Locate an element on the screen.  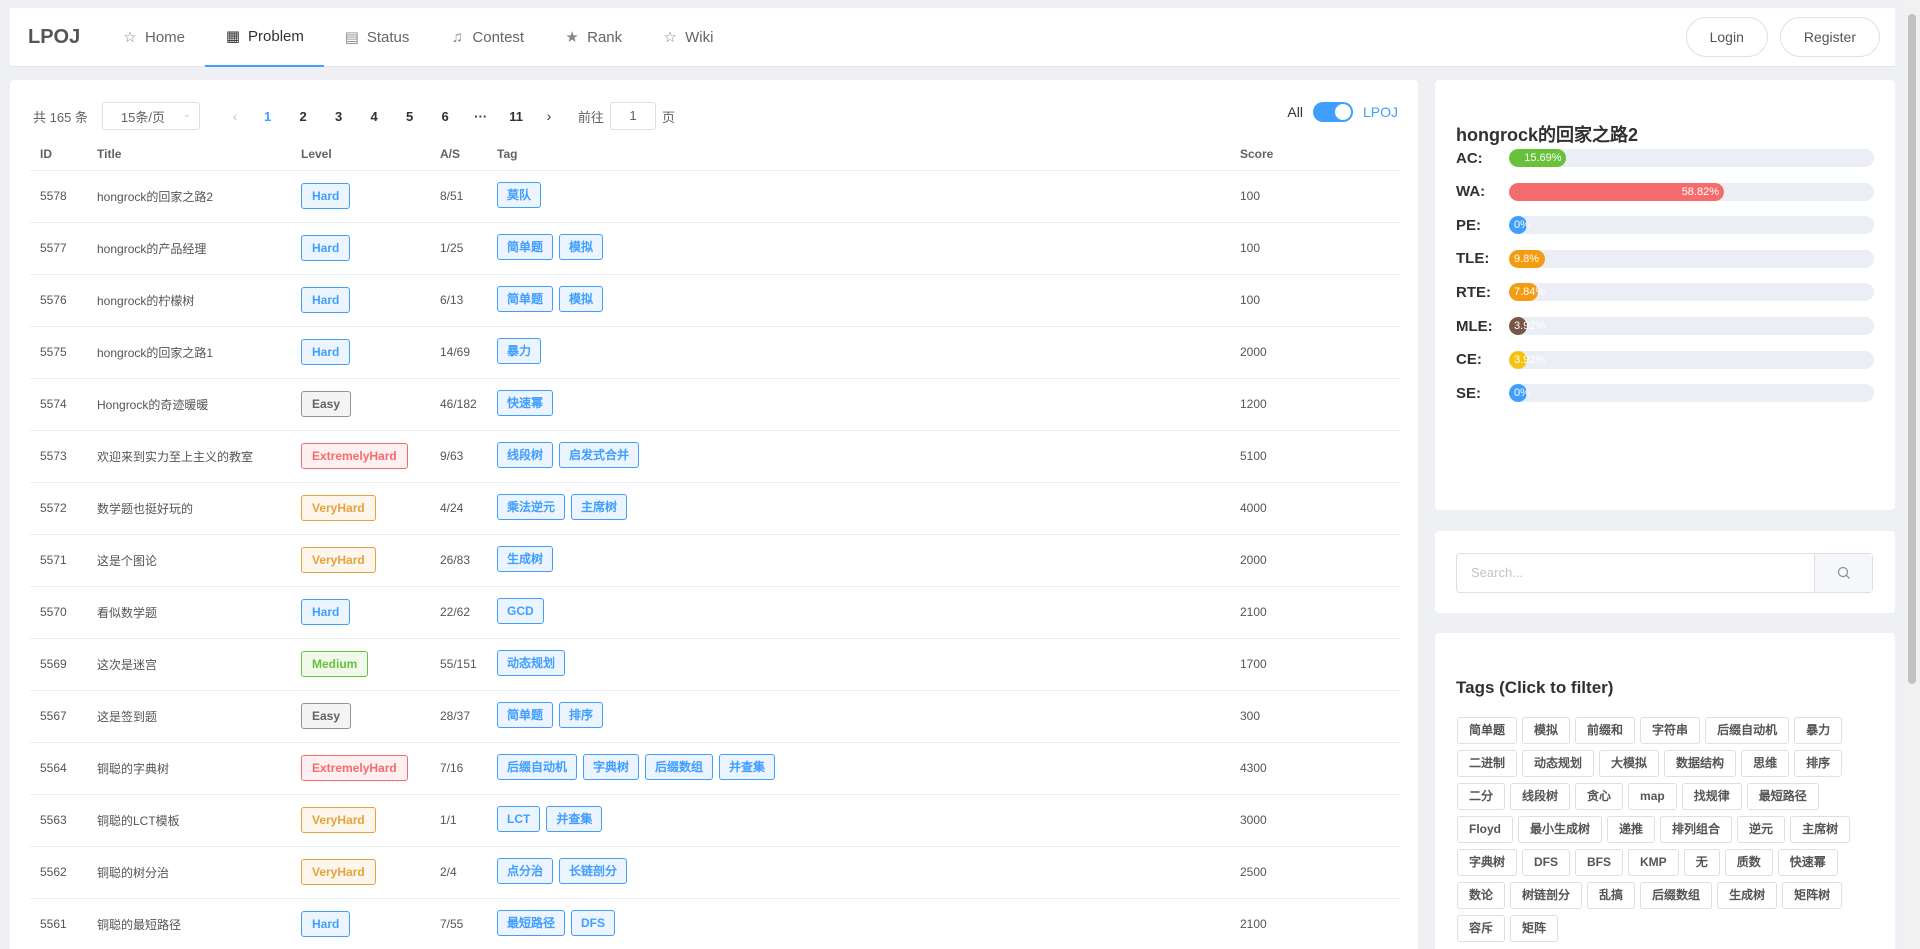
problem-tag: 最短路径 is located at coordinates (531, 922).